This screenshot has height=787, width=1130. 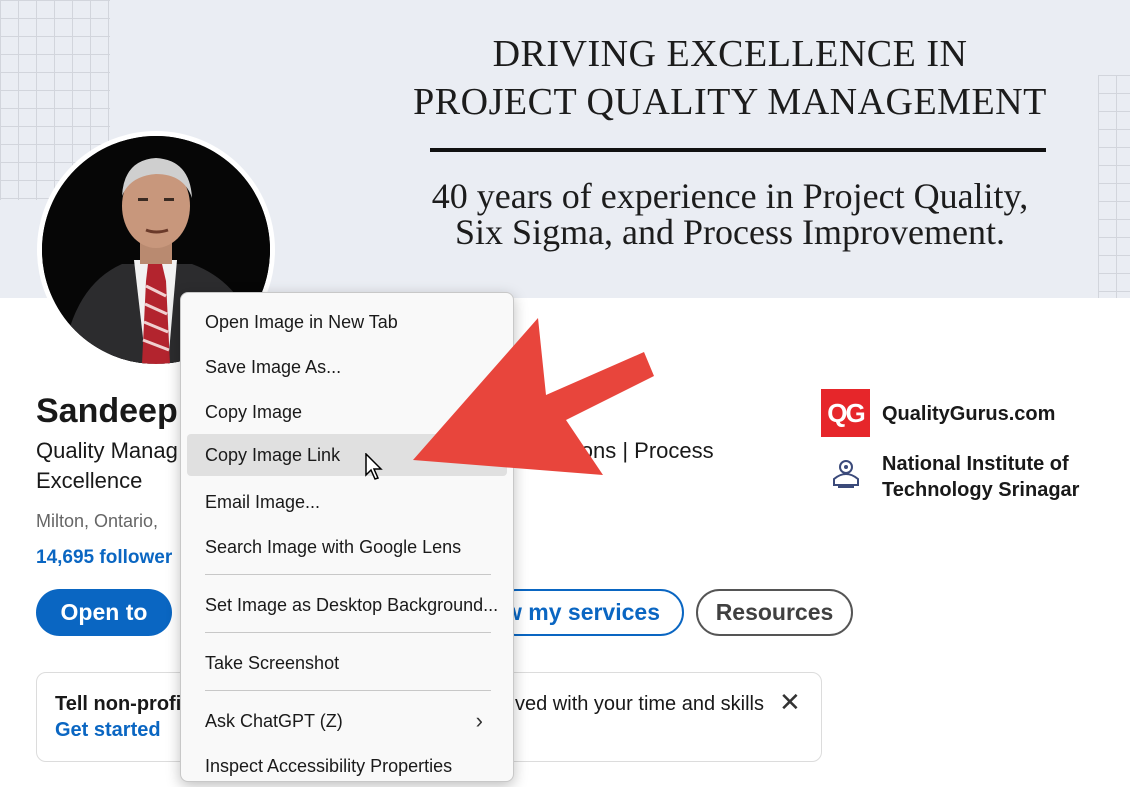 I want to click on banner-subtitle-line2: Six Sigma, and Process Improvement., so click(x=730, y=232).